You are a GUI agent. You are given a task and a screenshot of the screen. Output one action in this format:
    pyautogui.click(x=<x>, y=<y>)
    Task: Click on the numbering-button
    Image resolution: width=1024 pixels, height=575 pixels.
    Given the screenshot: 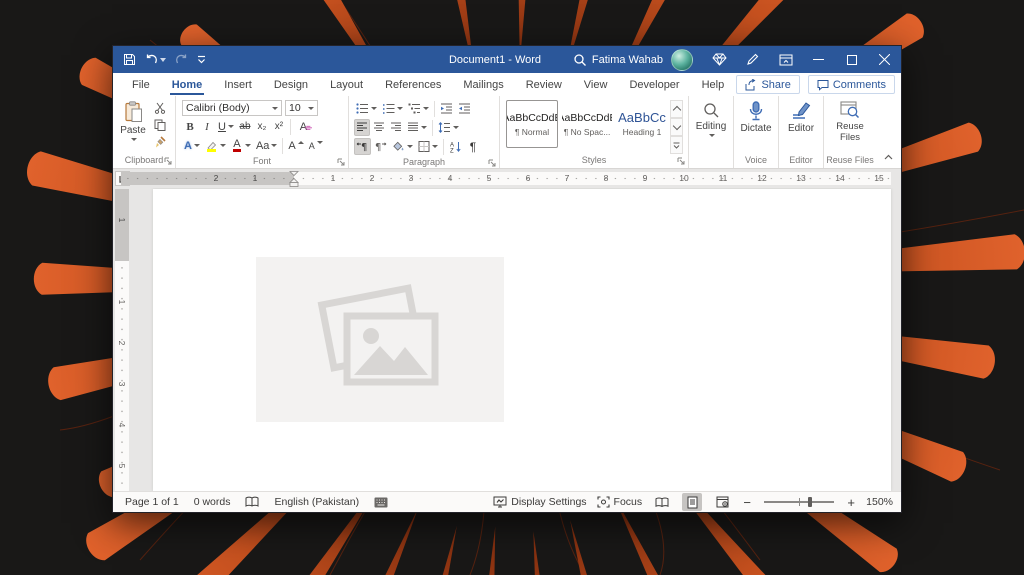 What is the action you would take?
    pyautogui.click(x=392, y=108)
    